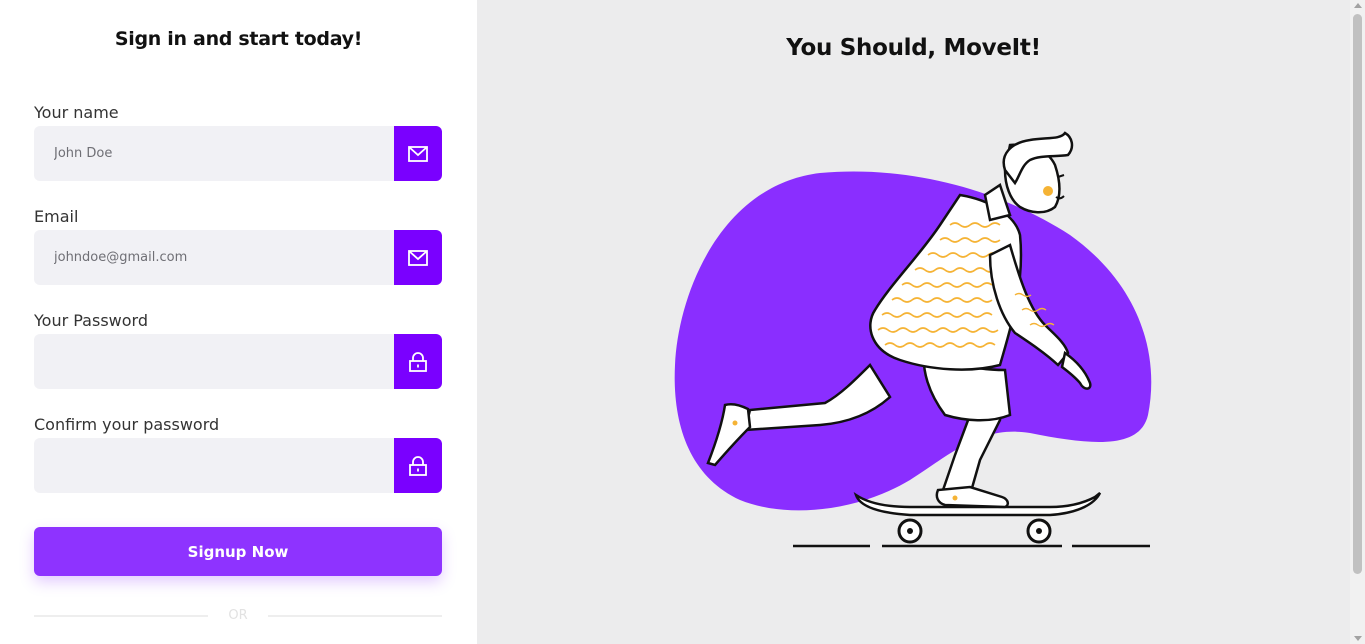  Describe the element at coordinates (355, 616) in the screenshot. I see `divider-line-right` at that location.